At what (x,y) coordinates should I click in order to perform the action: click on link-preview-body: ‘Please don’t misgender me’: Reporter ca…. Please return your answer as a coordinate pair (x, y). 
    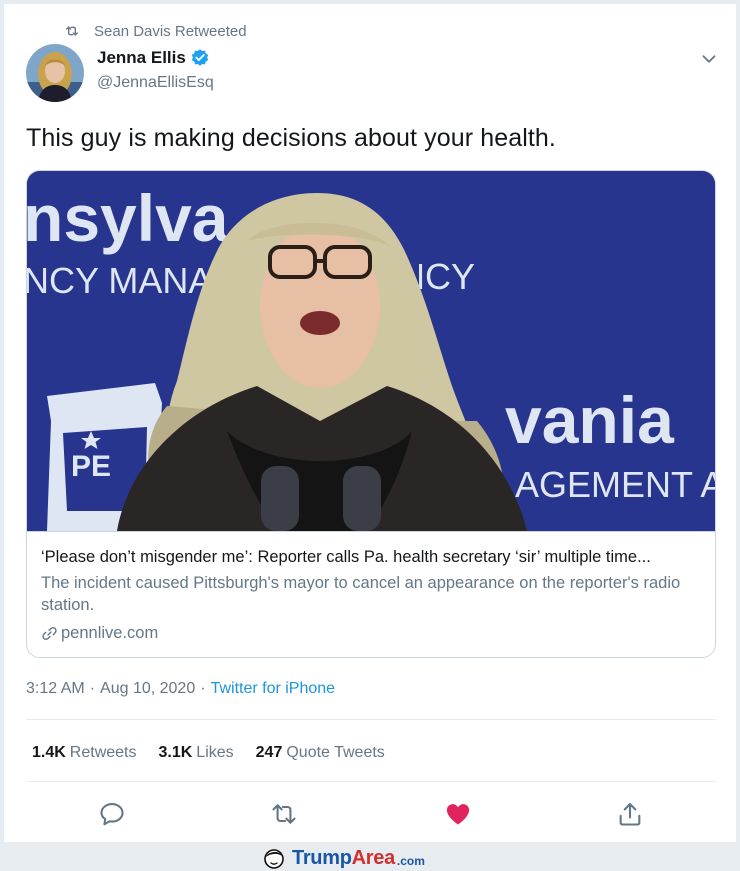
    Looking at the image, I should click on (371, 594).